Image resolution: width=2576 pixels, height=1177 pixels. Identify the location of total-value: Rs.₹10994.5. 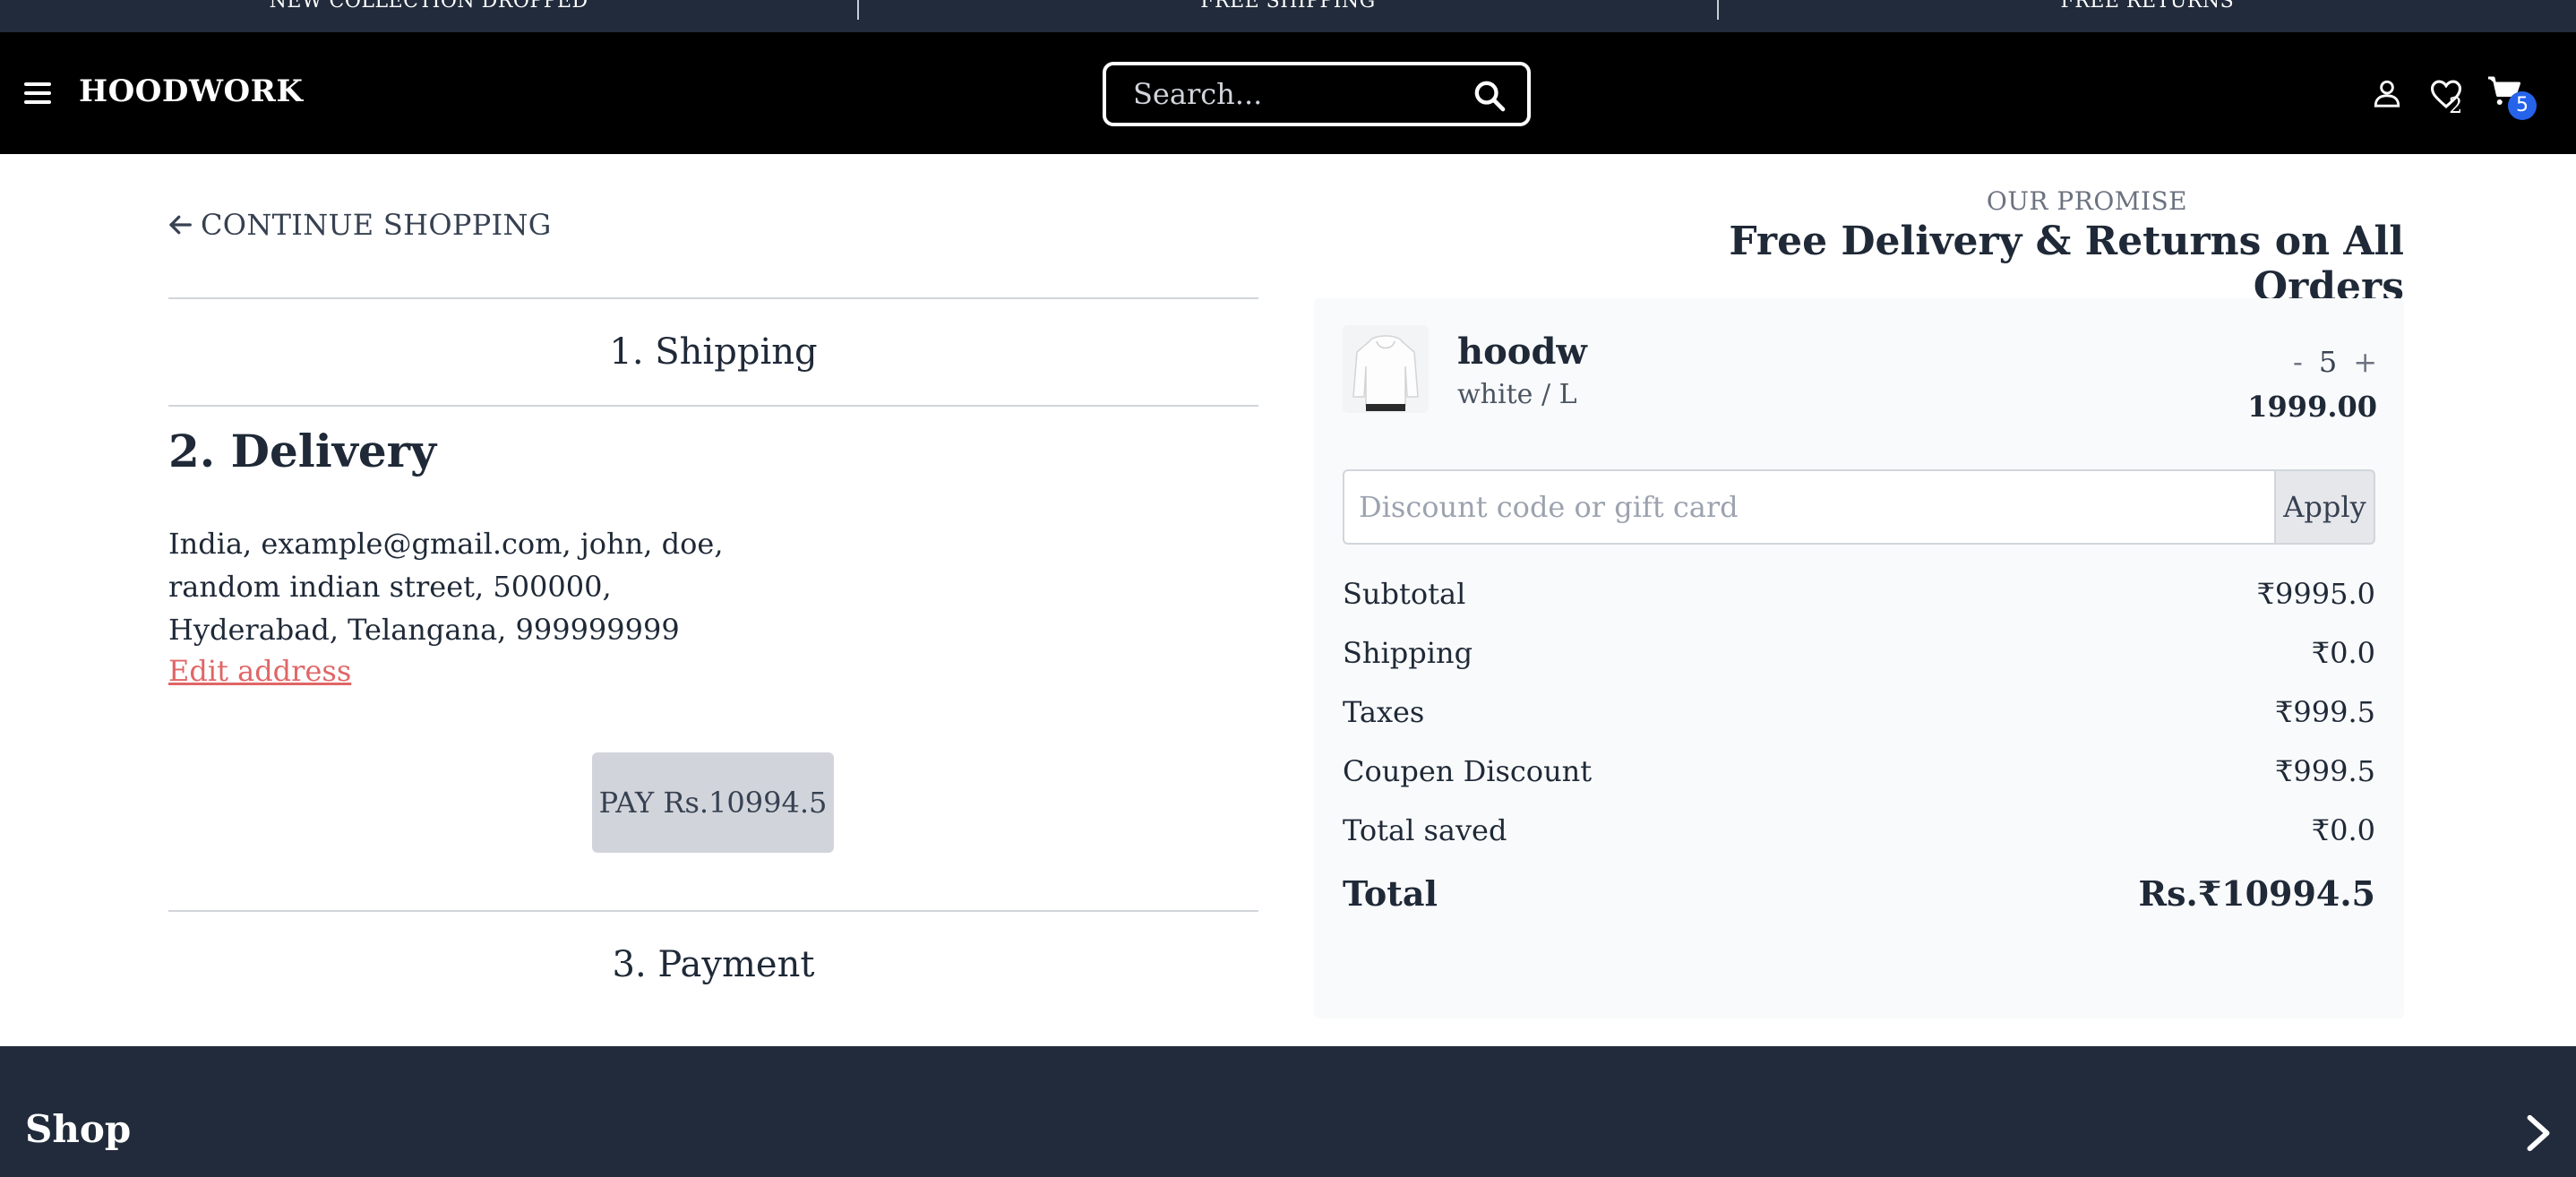
(2256, 893).